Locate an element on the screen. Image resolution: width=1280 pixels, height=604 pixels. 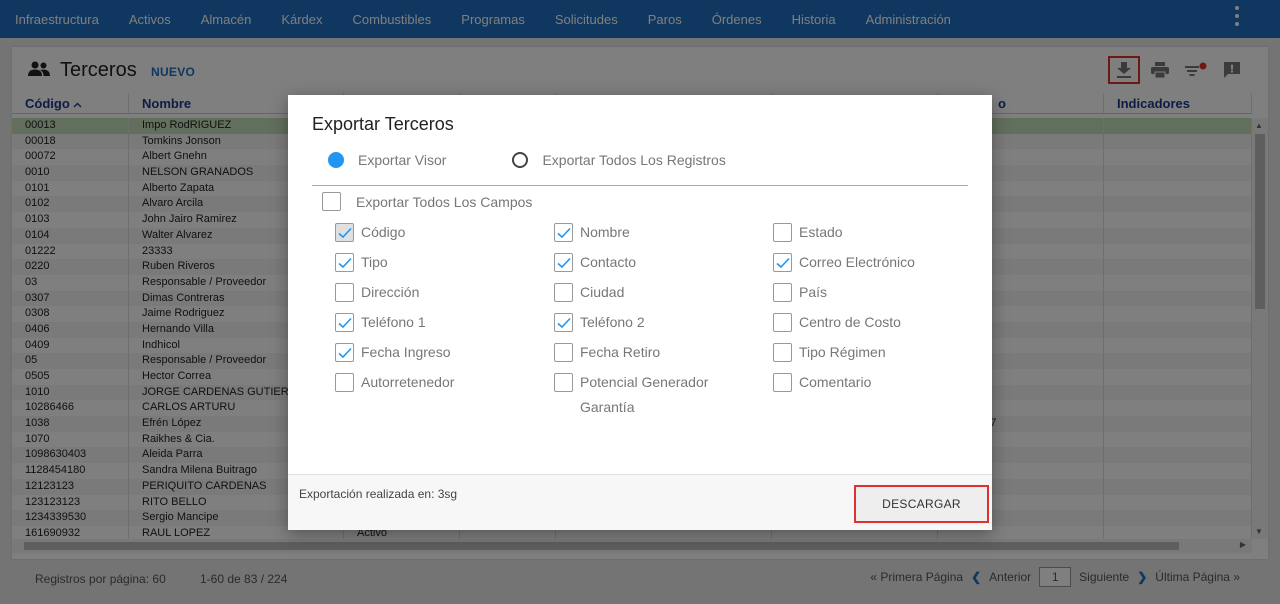
field-label: Teléfono 2 is located at coordinates (612, 322).